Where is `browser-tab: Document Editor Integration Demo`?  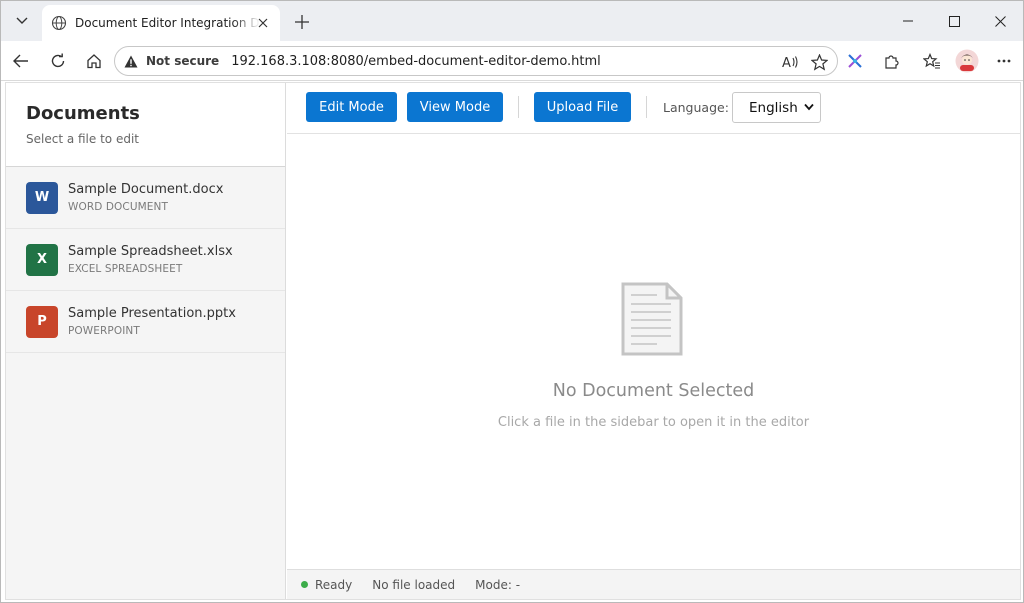
browser-tab: Document Editor Integration Demo is located at coordinates (161, 23).